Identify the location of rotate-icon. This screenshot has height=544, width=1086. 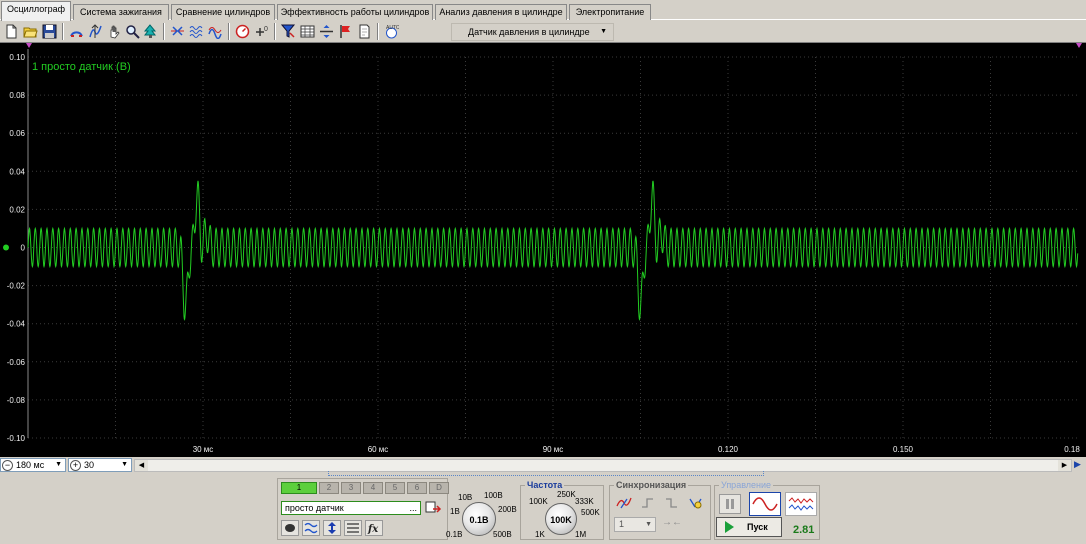
(76, 31).